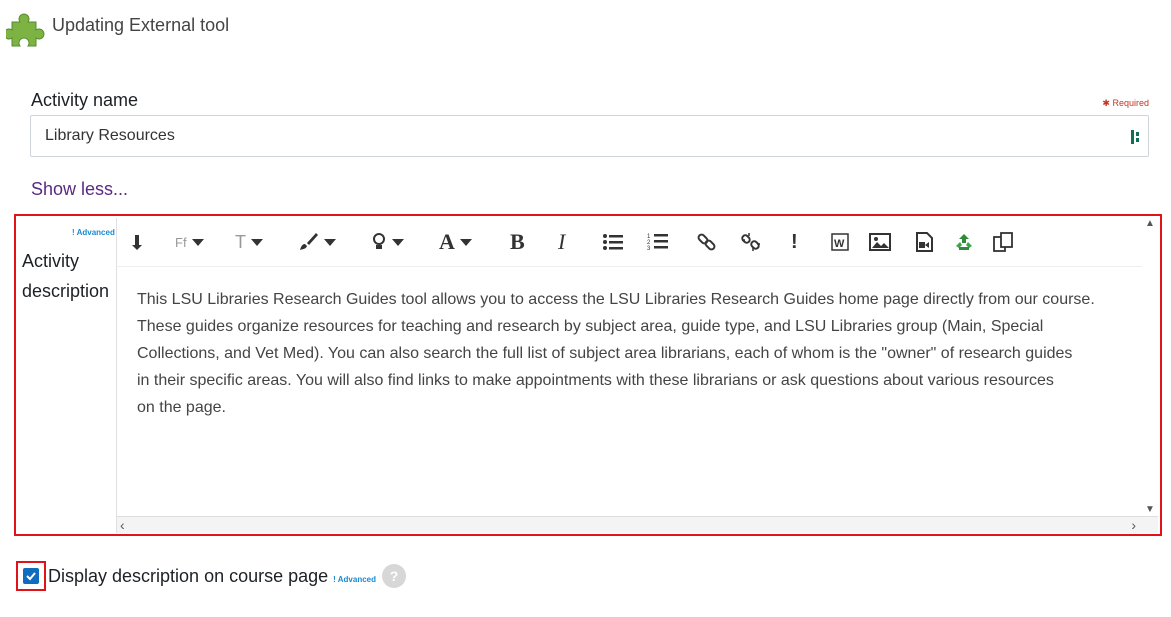  I want to click on desc-label-line1: Activity, so click(51, 261).